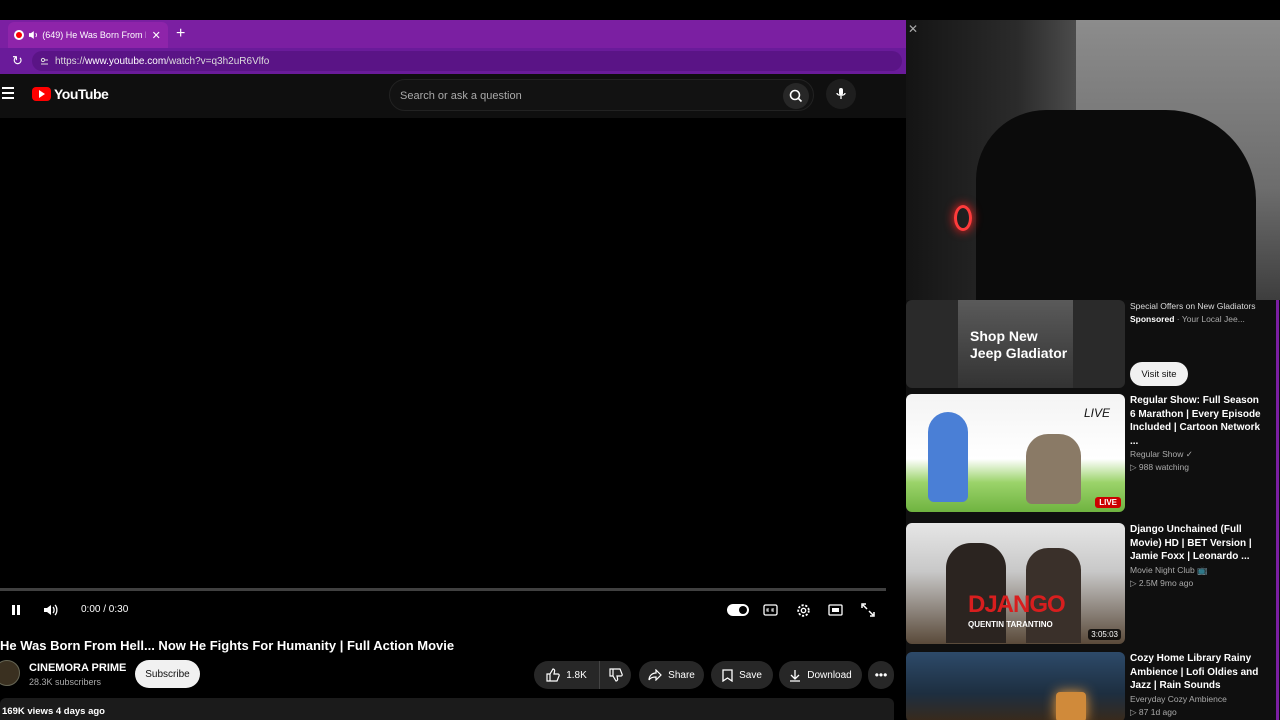 This screenshot has width=1280, height=720. I want to click on share-label: Share, so click(681, 675).